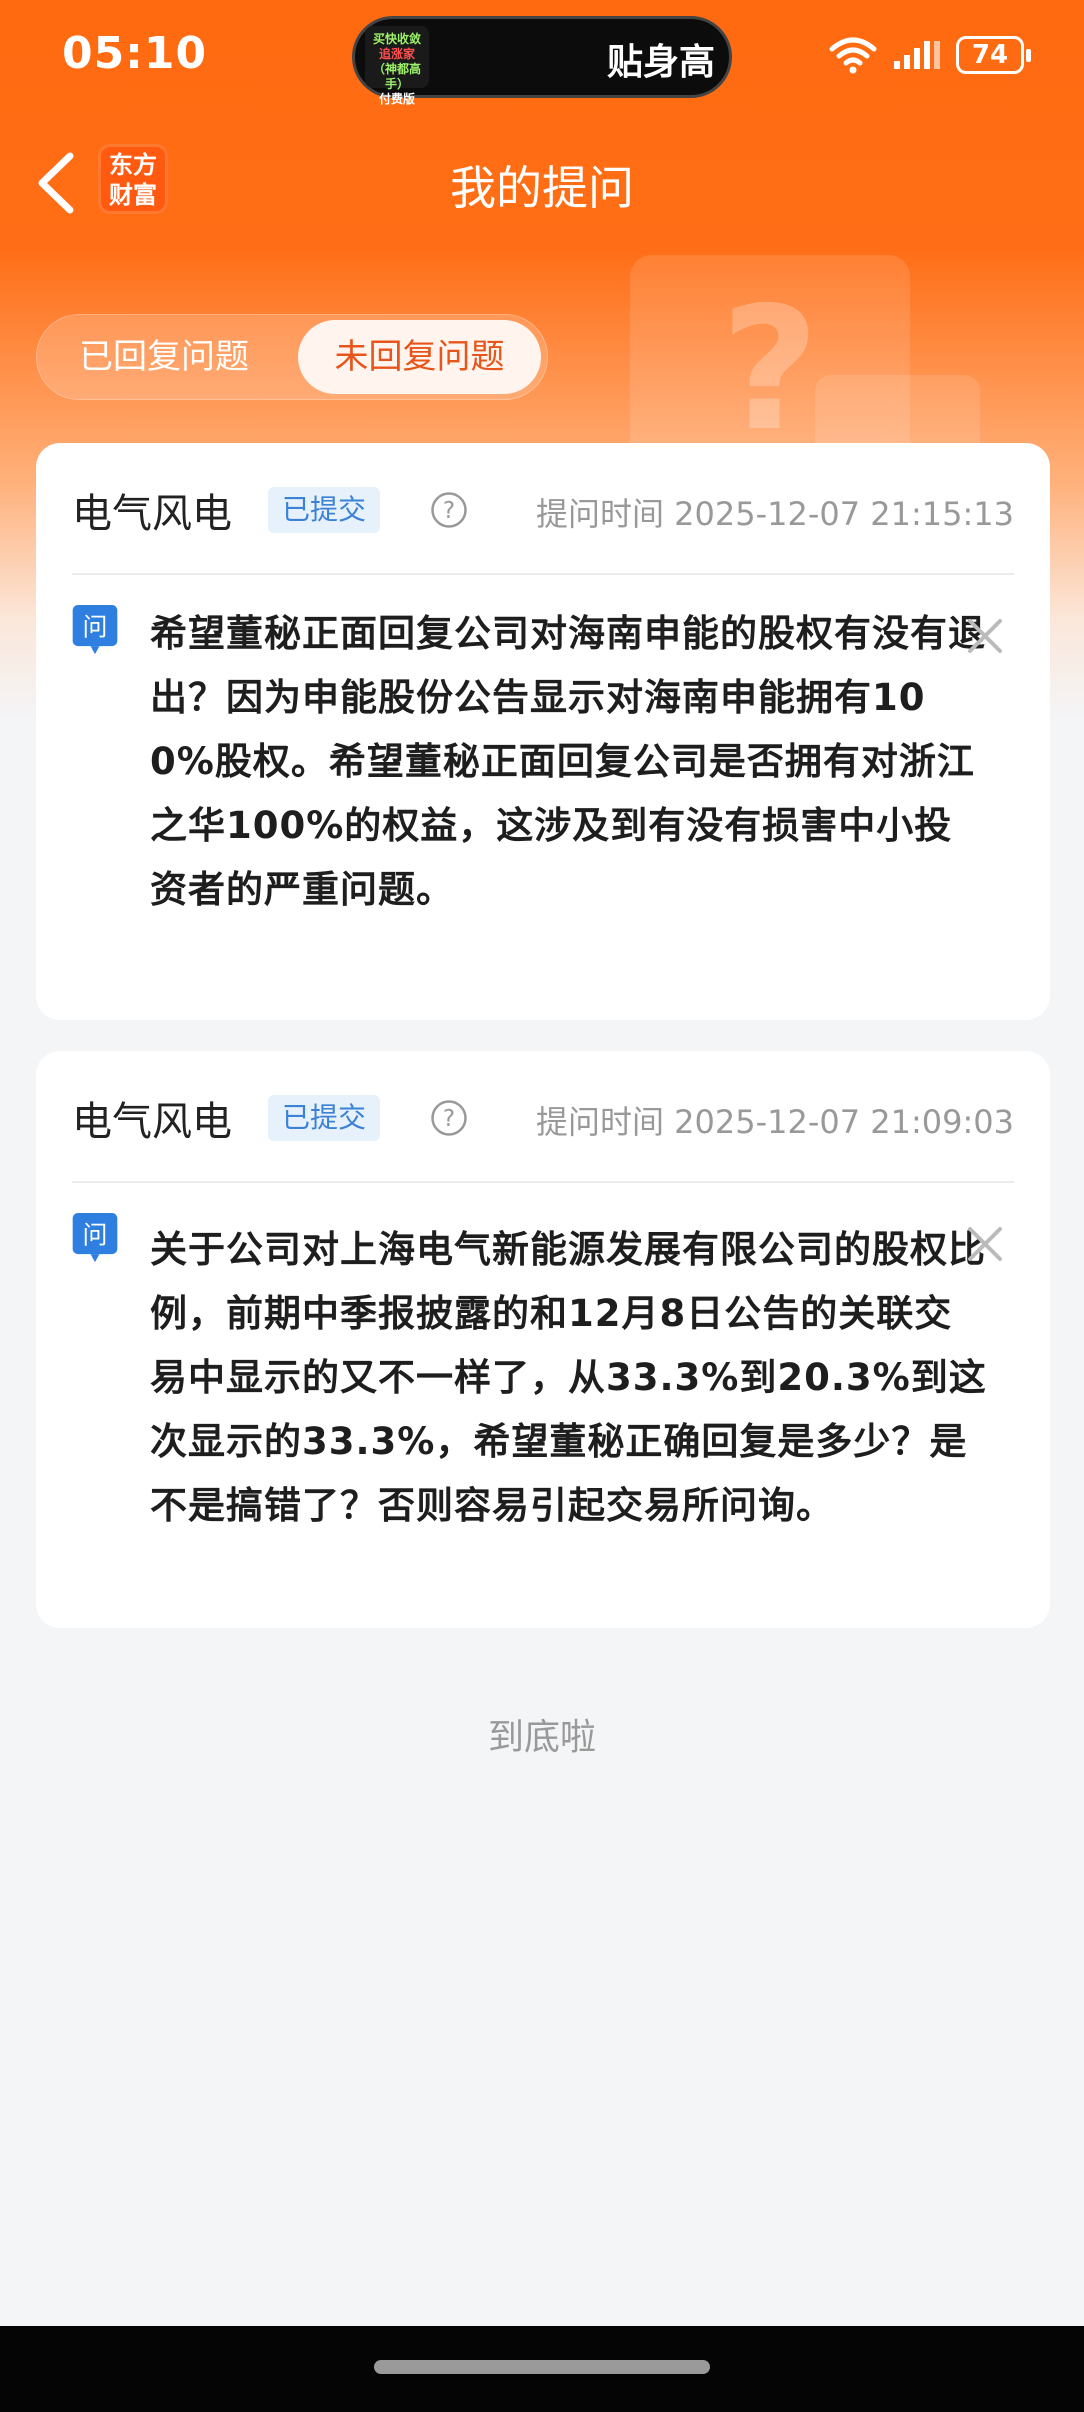 The width and height of the screenshot is (1084, 2412). I want to click on battery-icon: 74, so click(993, 55).